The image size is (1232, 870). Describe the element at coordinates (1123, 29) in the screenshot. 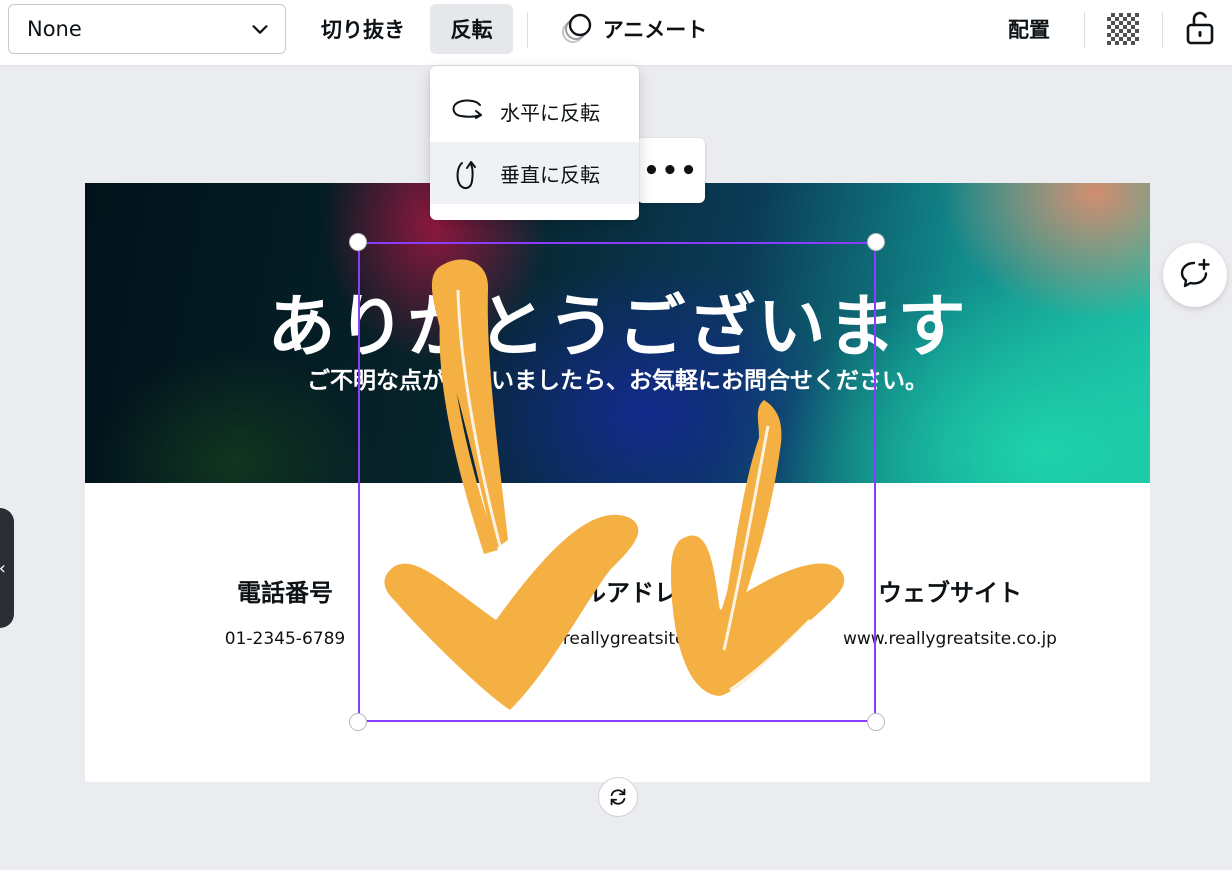

I see `transparency-icon` at that location.